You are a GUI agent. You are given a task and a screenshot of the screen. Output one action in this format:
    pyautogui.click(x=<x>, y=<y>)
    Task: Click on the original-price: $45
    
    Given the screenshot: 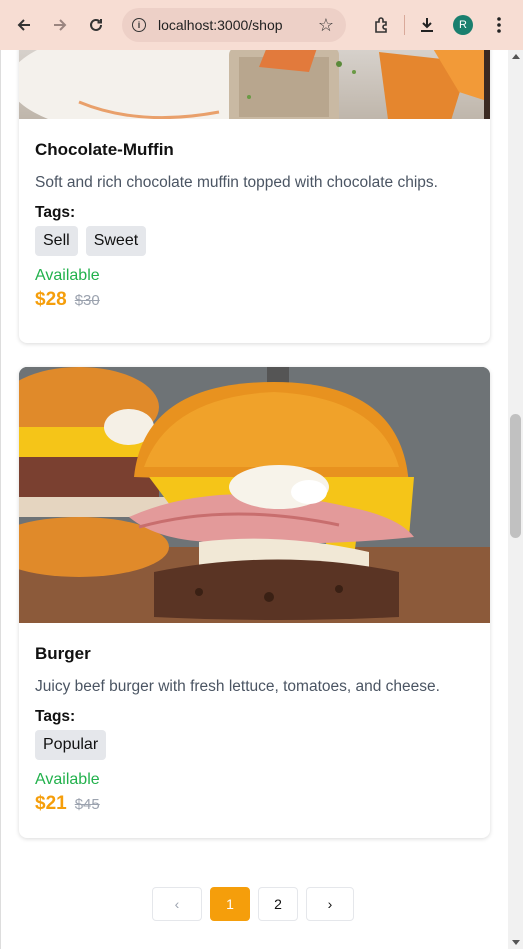 What is the action you would take?
    pyautogui.click(x=87, y=804)
    